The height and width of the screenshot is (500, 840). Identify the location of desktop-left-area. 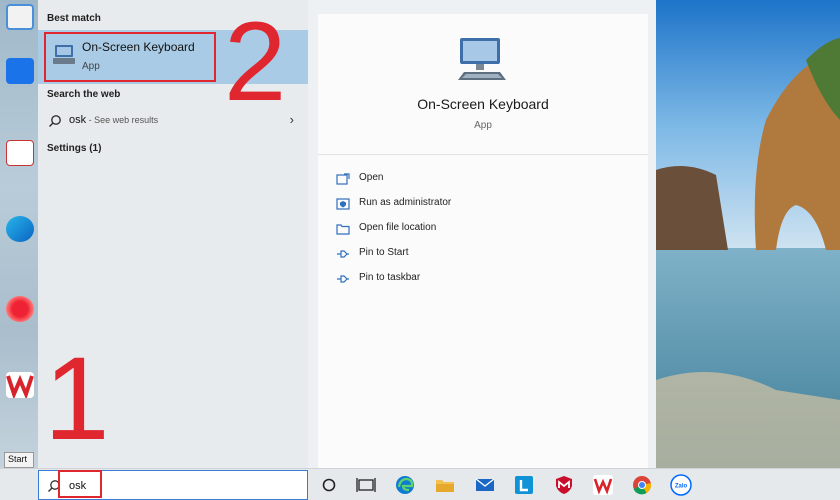
(19, 234).